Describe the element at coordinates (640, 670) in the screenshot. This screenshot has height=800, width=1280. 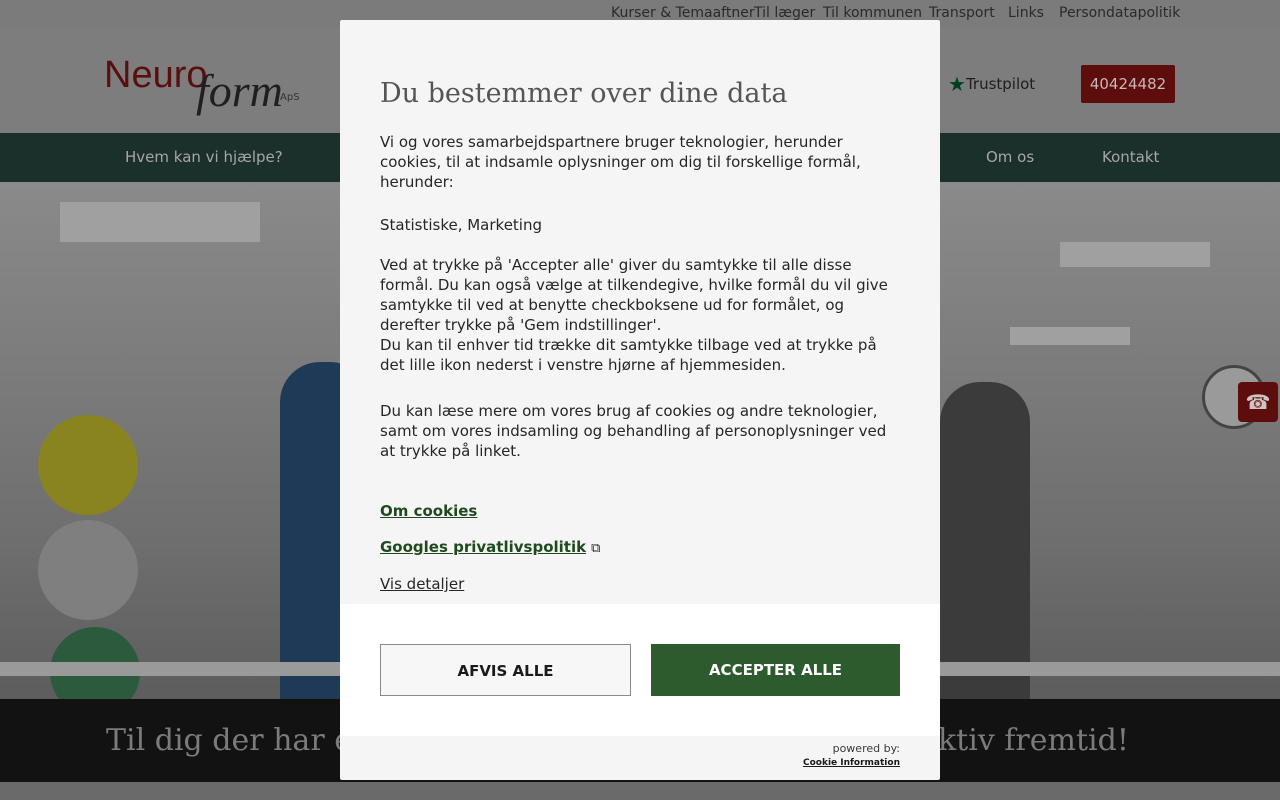
I see `modal-button-area: AFVIS ALLE ACCEPTER ALLE` at that location.